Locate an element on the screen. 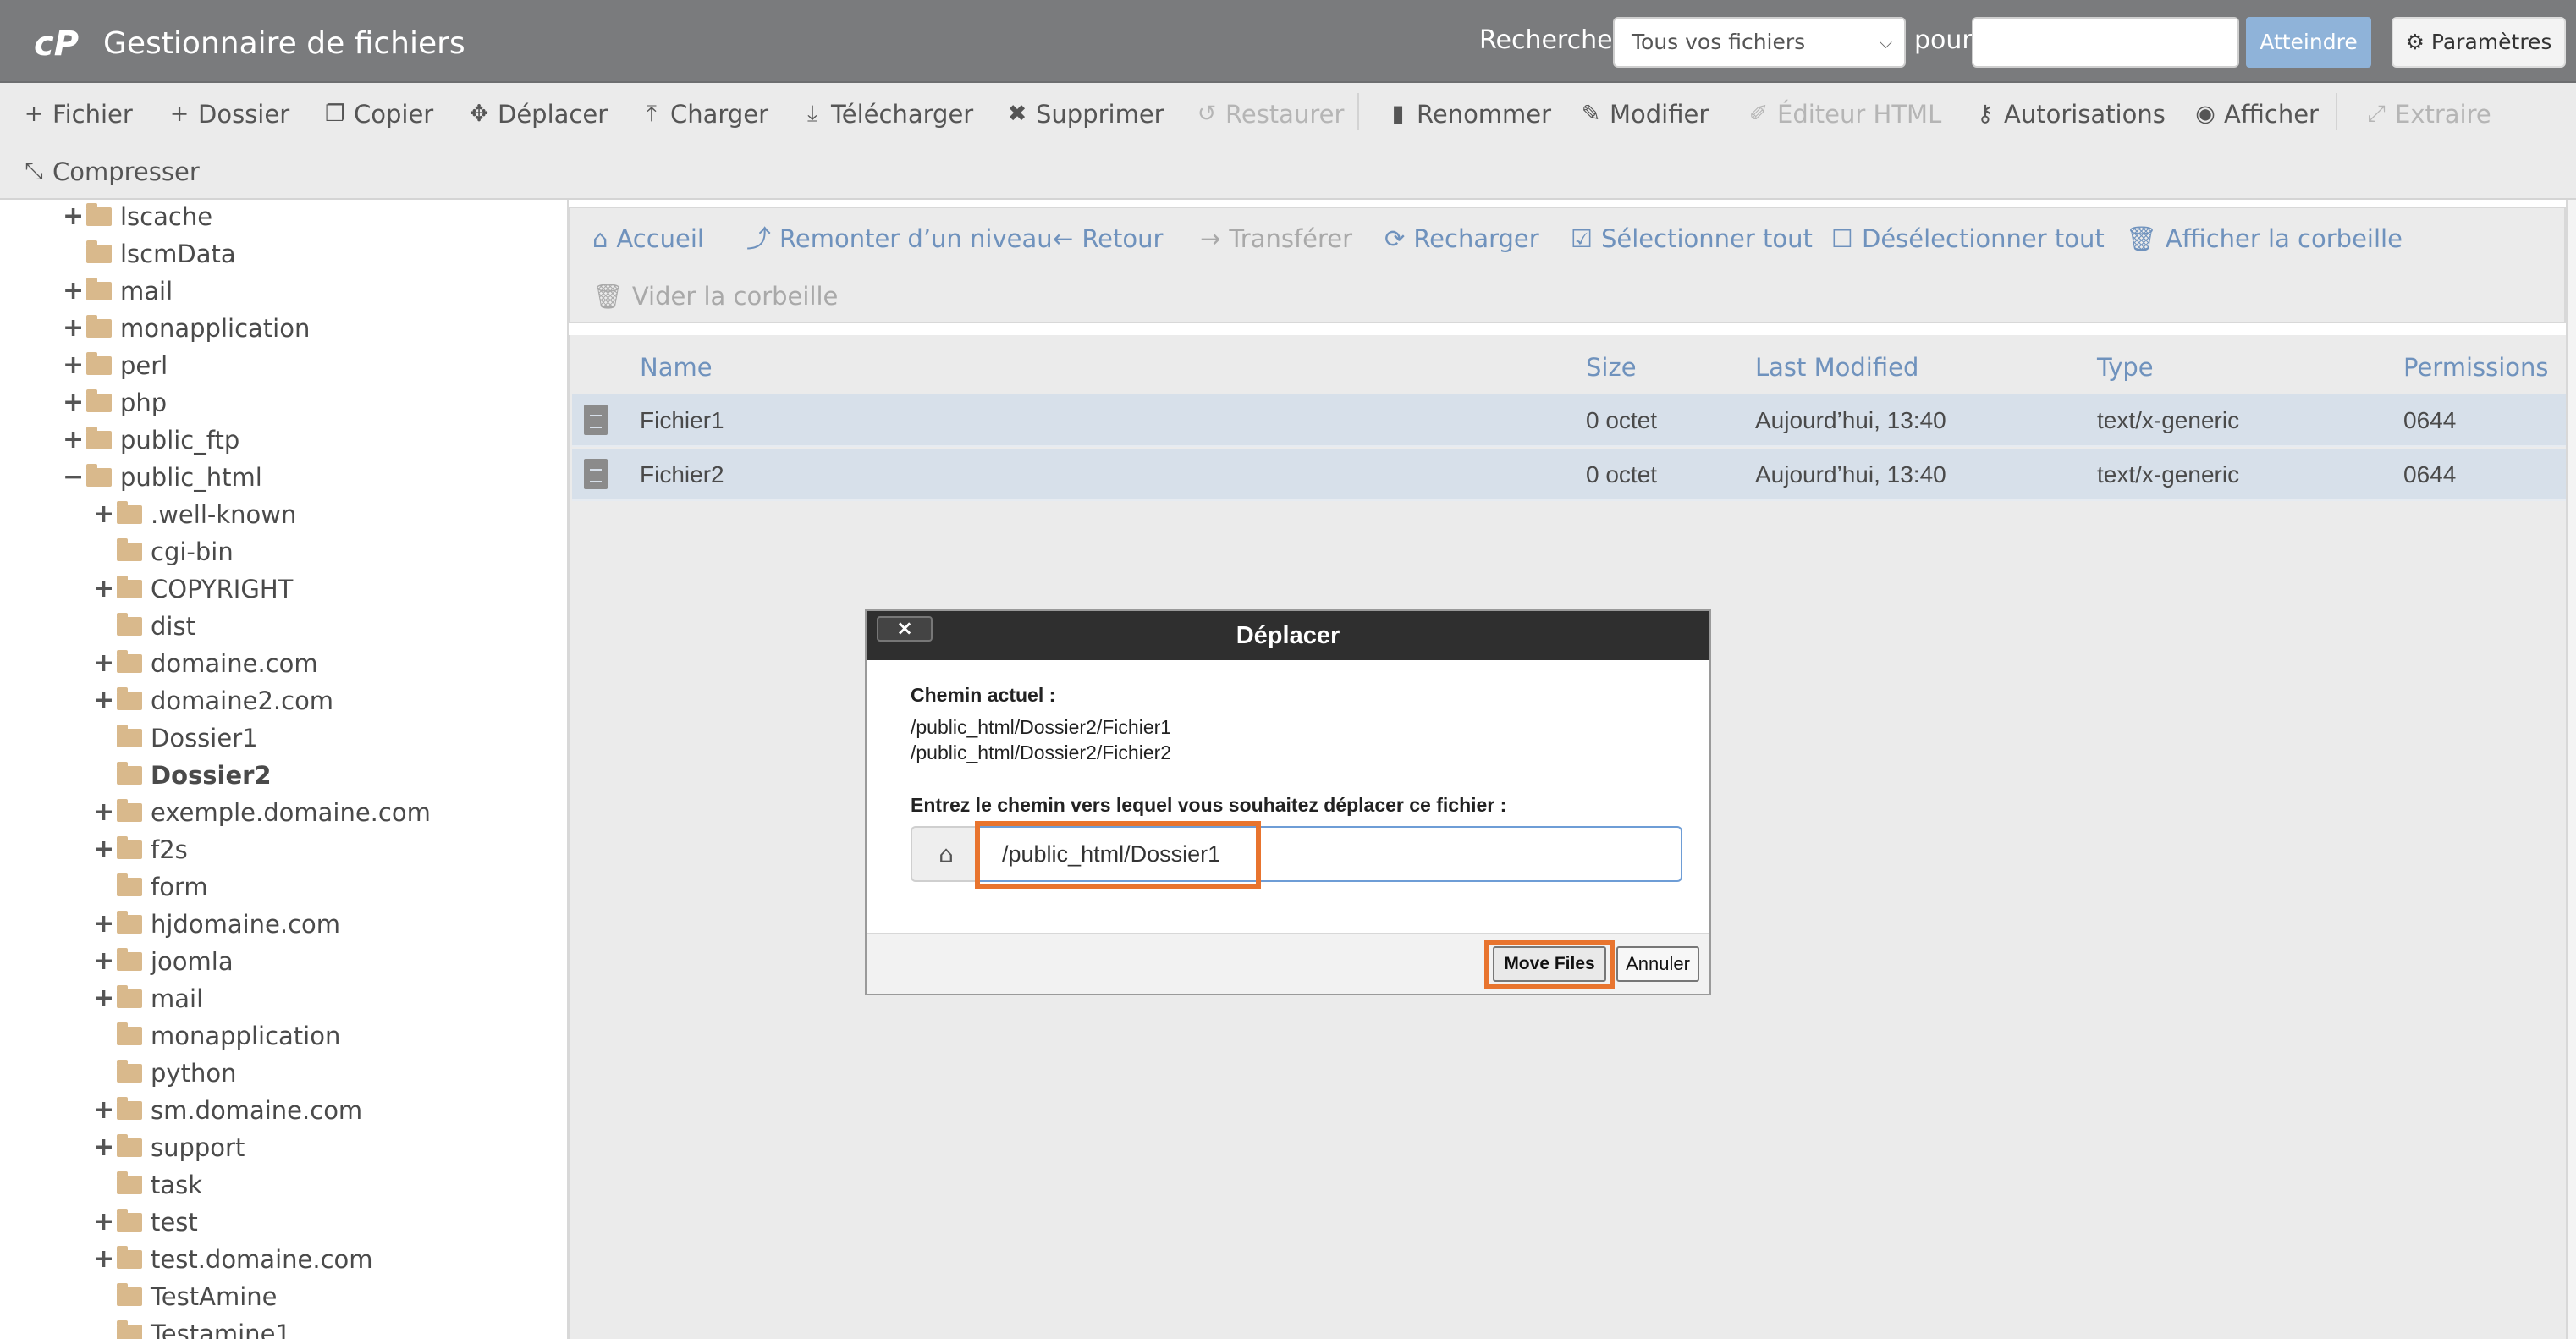  toolbar-copy-button: ❐ Copier is located at coordinates (379, 114).